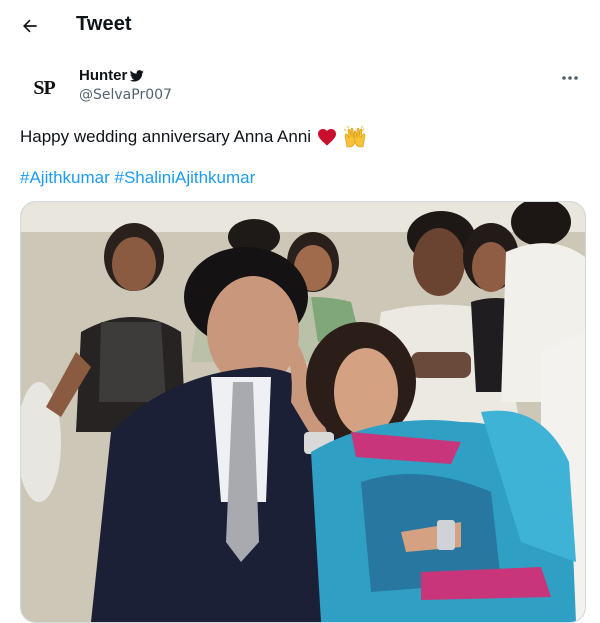 This screenshot has height=623, width=600. I want to click on avatar: SP, so click(44, 88).